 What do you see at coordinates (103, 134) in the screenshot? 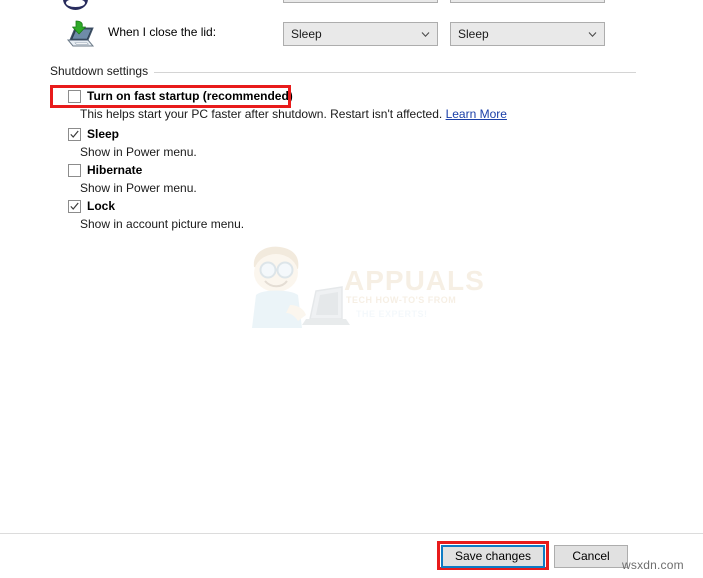
I see `checkbox-label-sleep: Sleep` at bounding box center [103, 134].